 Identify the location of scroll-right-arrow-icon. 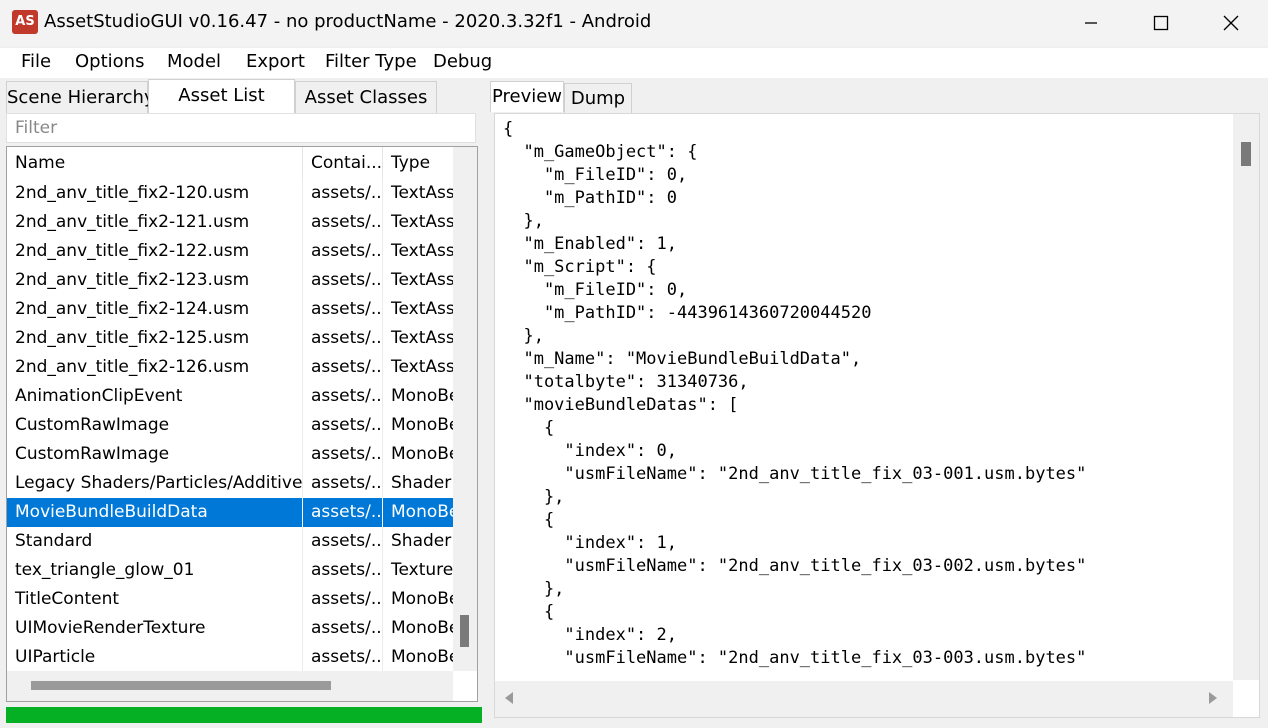
(1213, 698).